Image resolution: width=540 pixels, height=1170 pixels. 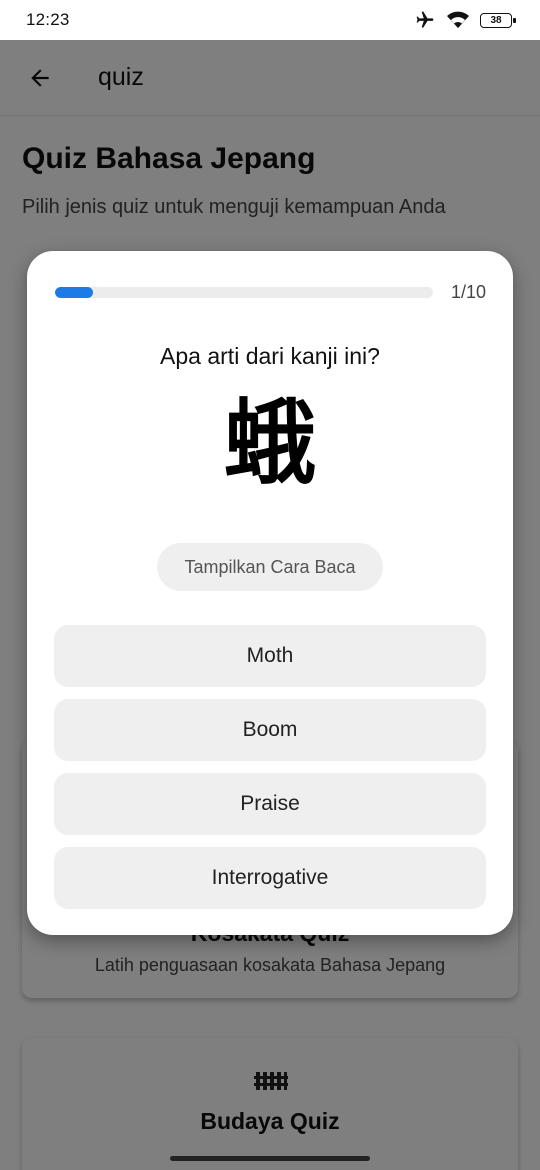 What do you see at coordinates (74, 292) in the screenshot?
I see `quiz-progress-fill` at bounding box center [74, 292].